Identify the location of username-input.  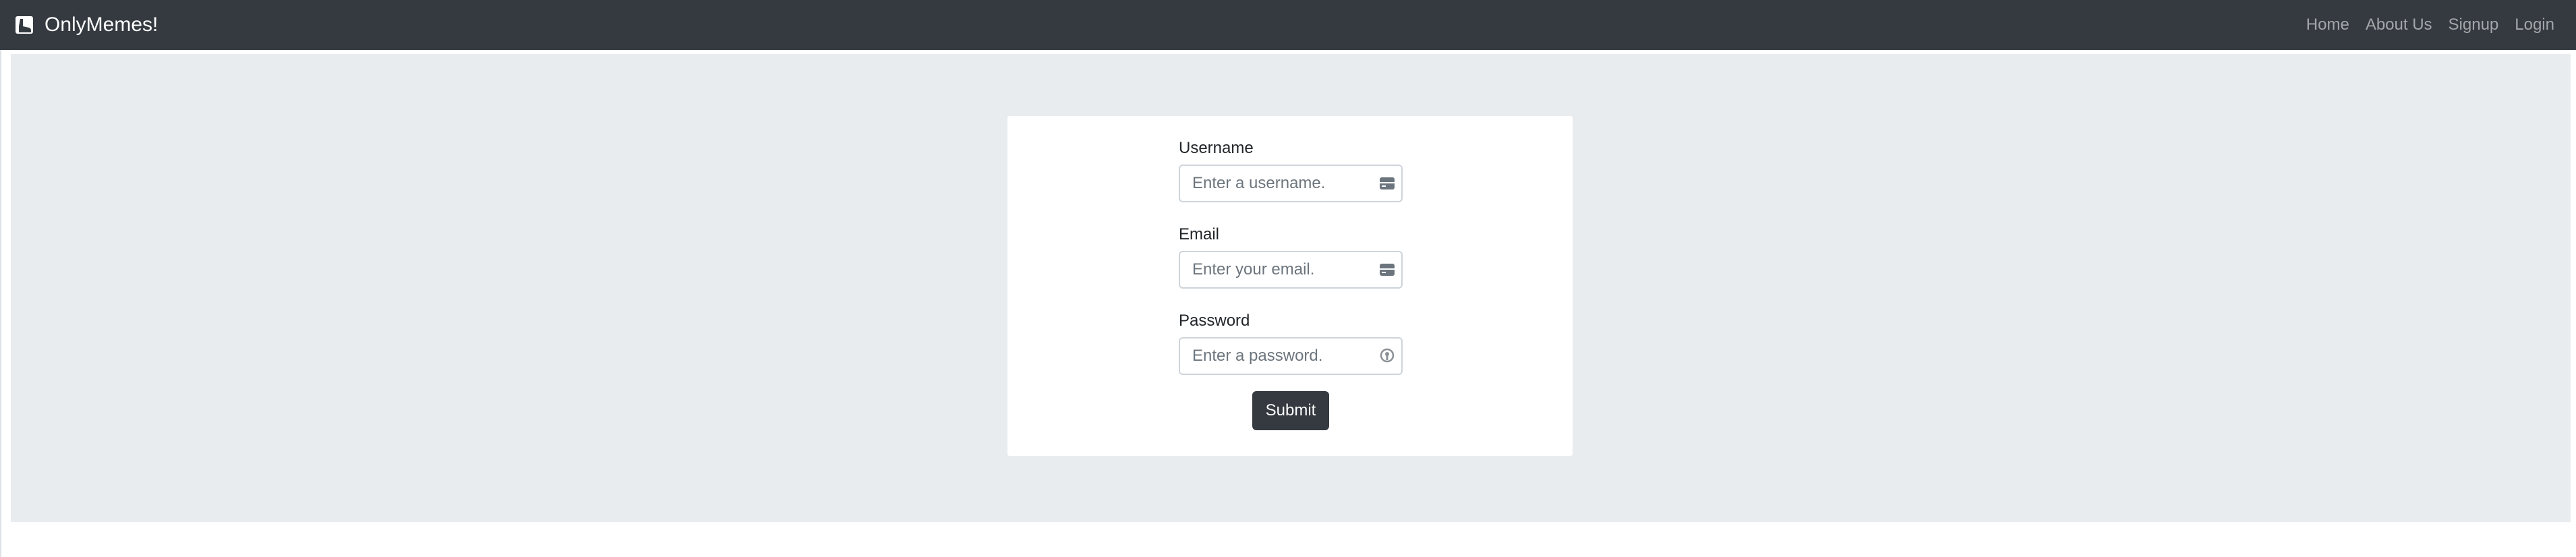
(1291, 184).